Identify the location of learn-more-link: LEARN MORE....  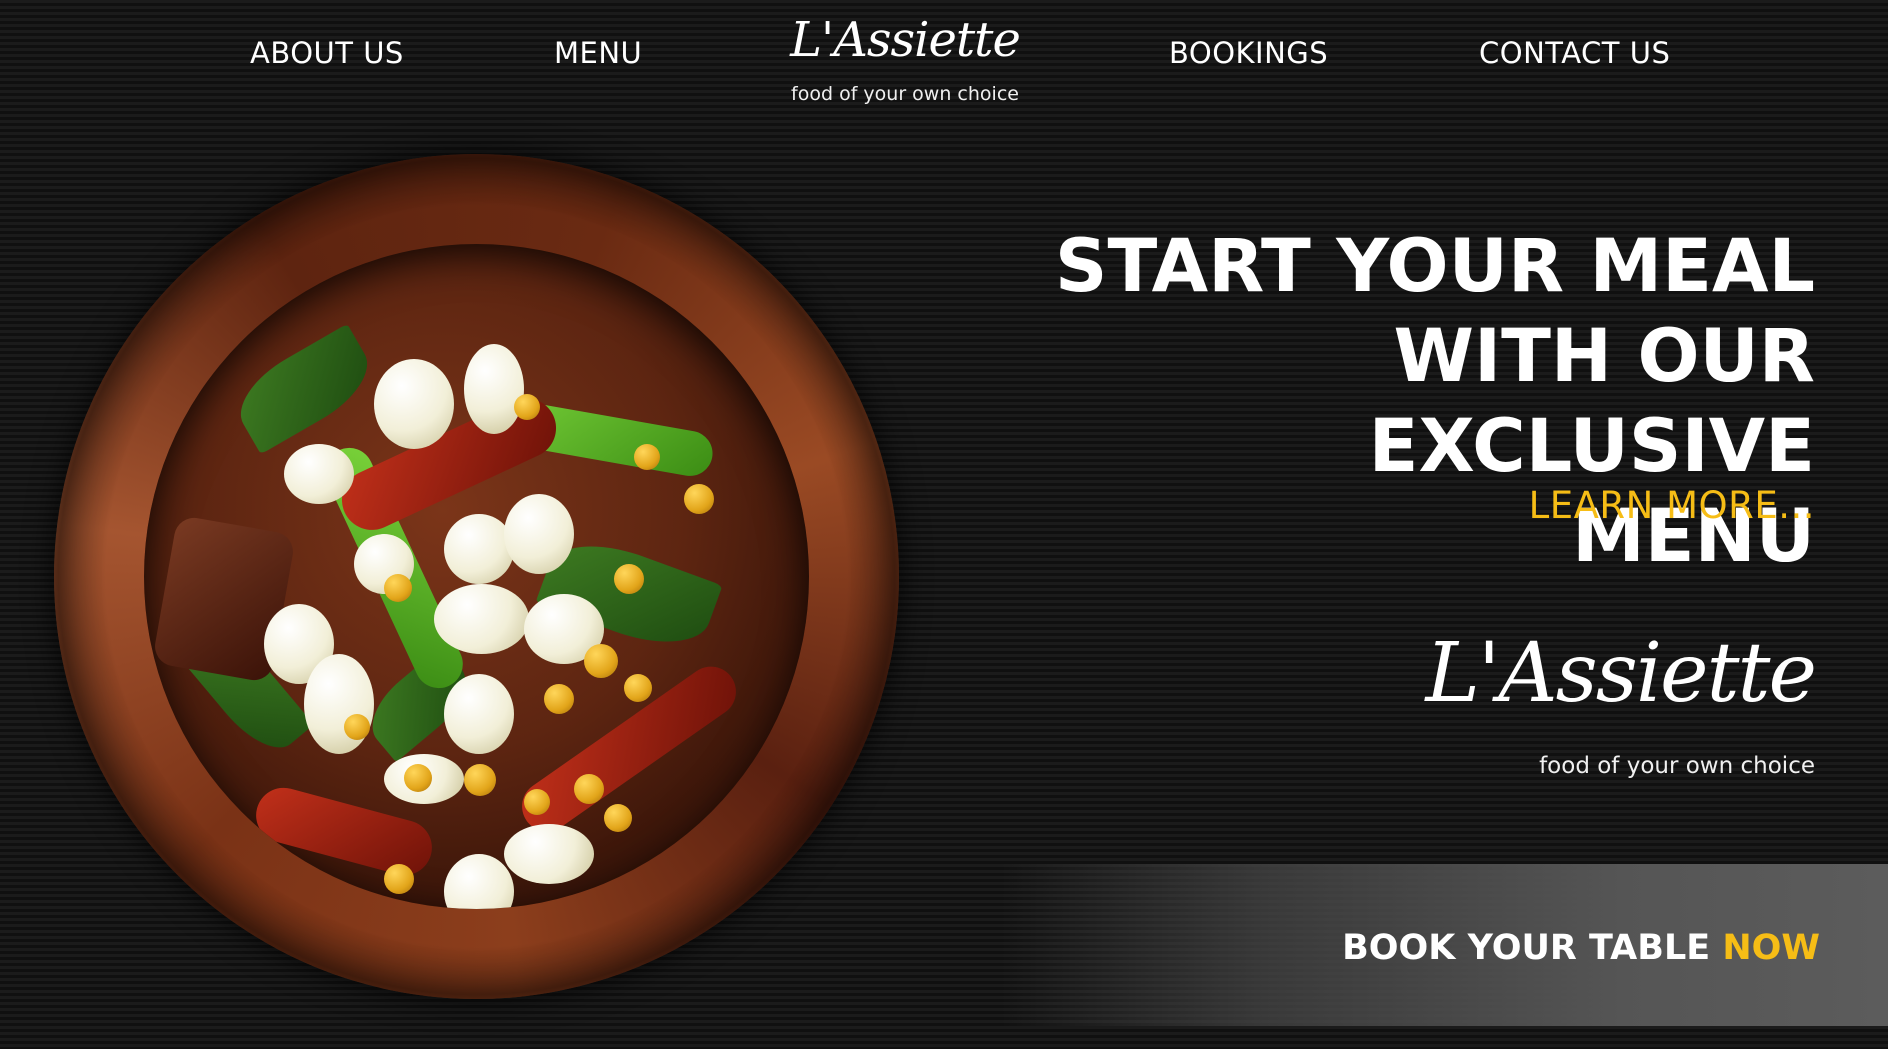
(1672, 505).